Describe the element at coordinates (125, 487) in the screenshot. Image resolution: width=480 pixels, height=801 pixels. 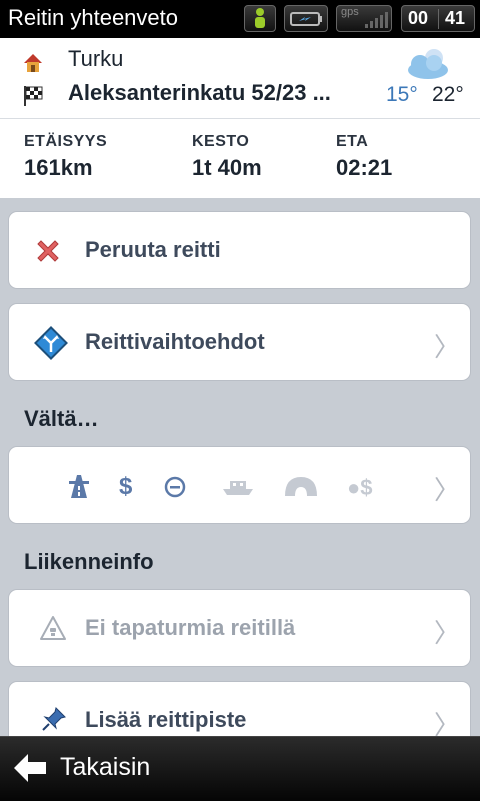
I see `toll-icon: $` at that location.